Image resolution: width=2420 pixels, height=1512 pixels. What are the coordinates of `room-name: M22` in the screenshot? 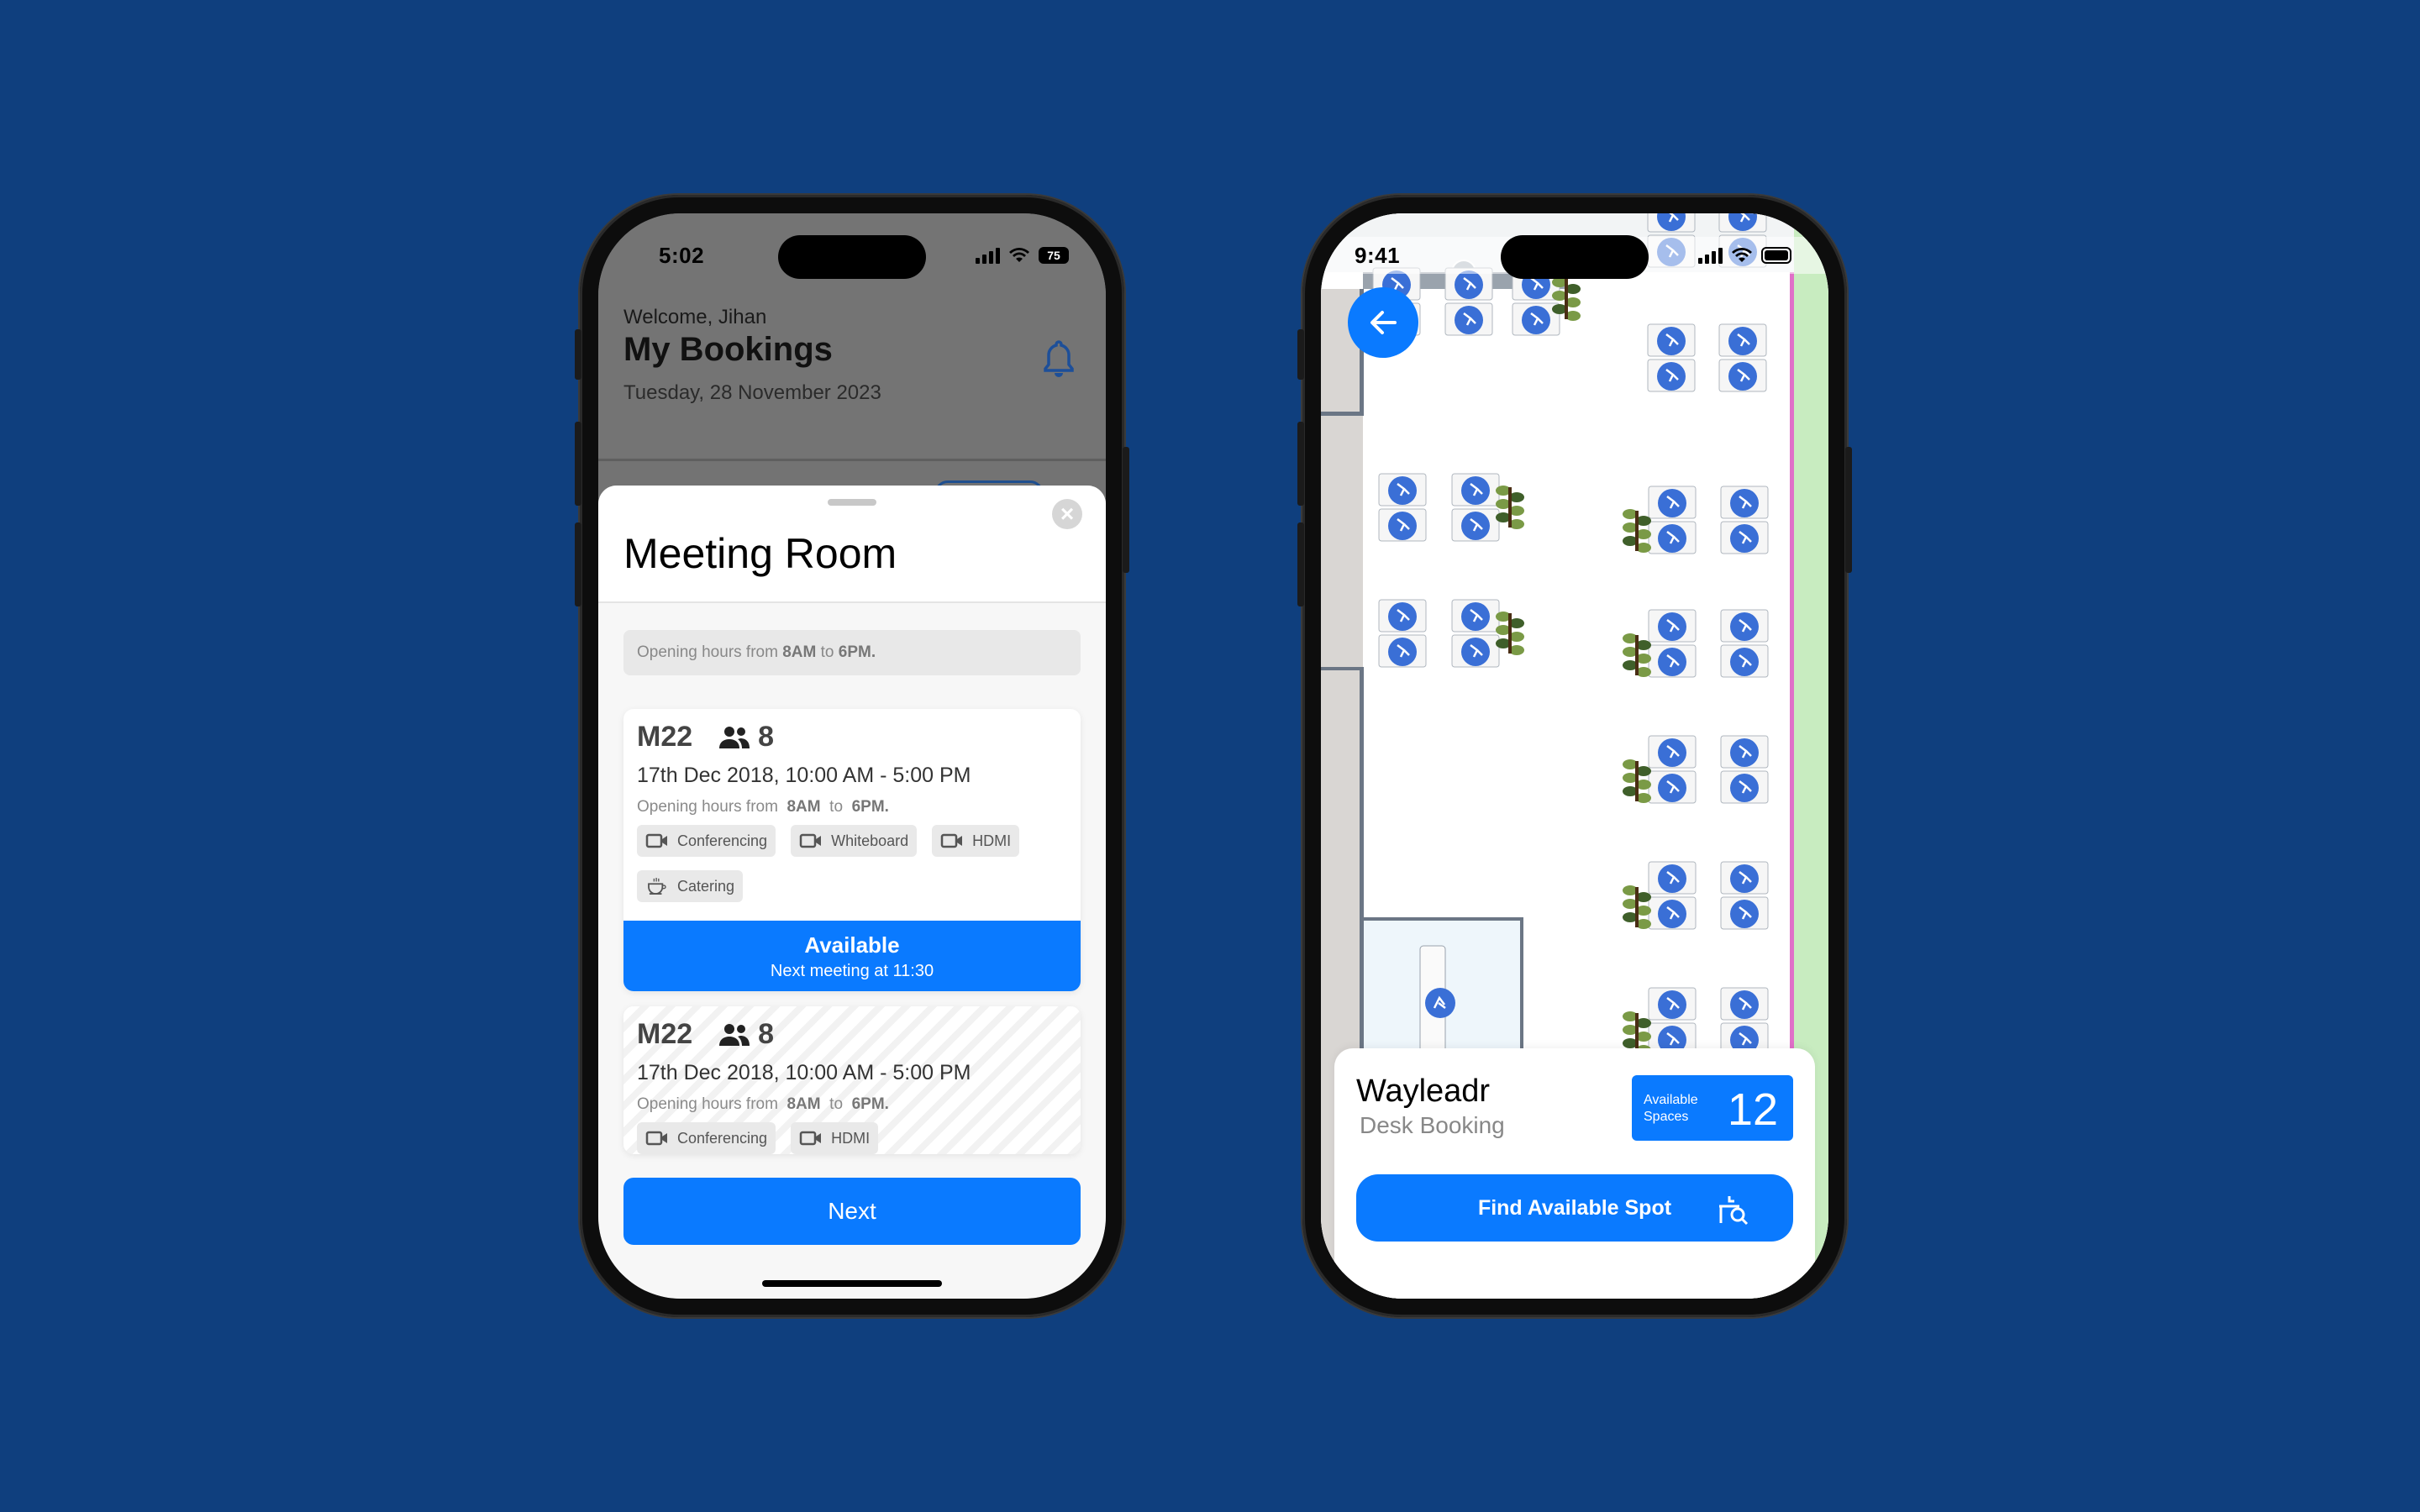 It's located at (665, 1034).